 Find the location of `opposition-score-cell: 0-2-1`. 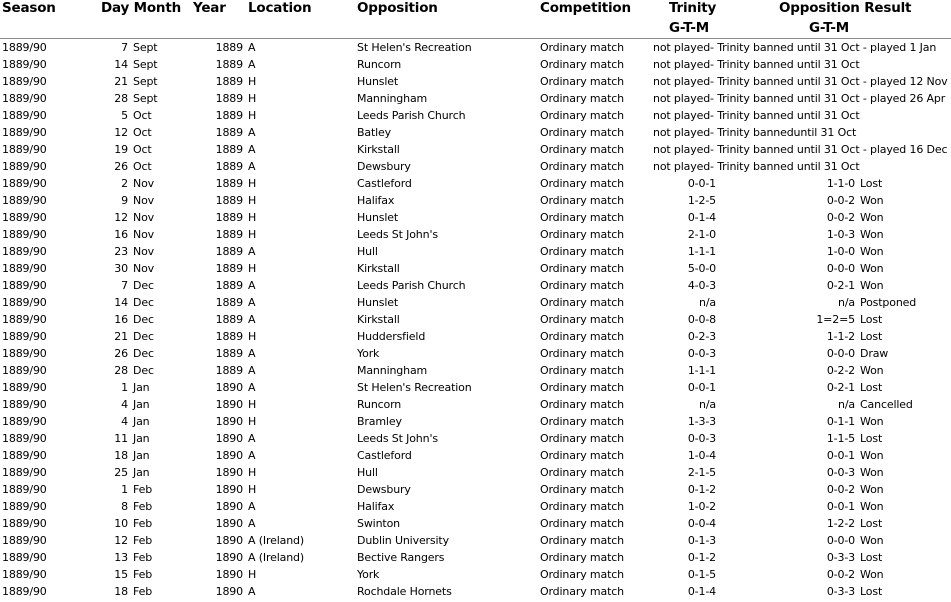

opposition-score-cell: 0-2-1 is located at coordinates (840, 285).